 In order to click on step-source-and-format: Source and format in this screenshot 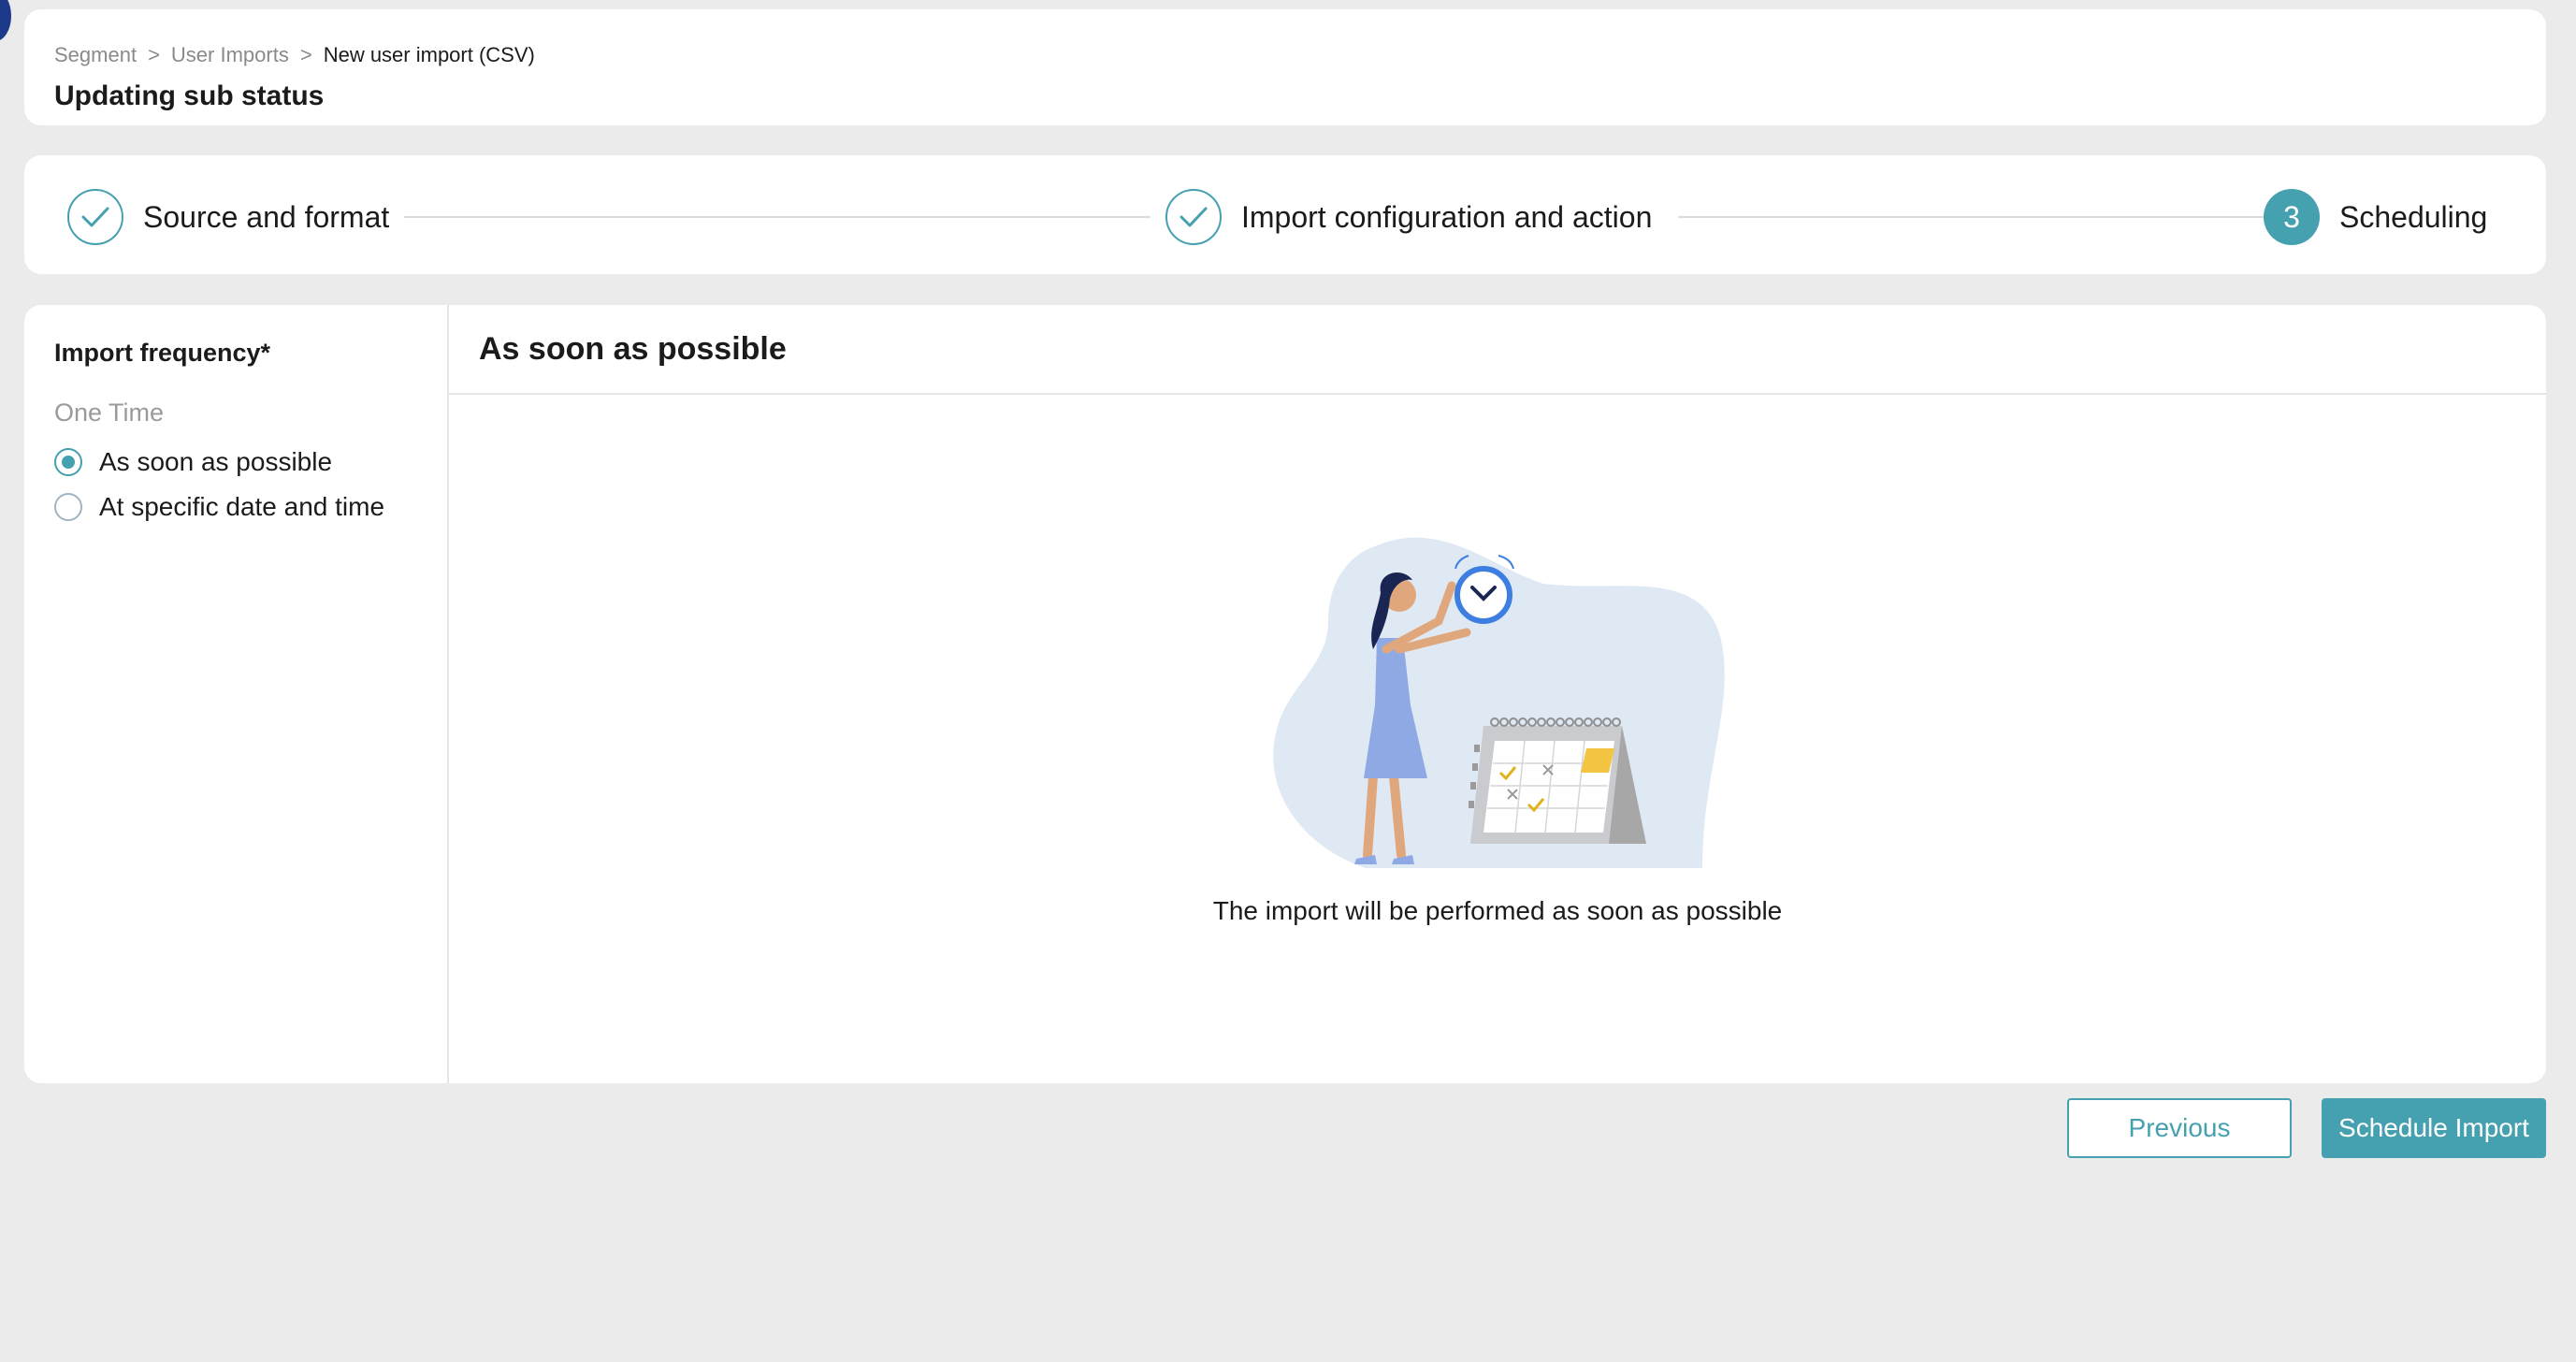, I will do `click(228, 217)`.